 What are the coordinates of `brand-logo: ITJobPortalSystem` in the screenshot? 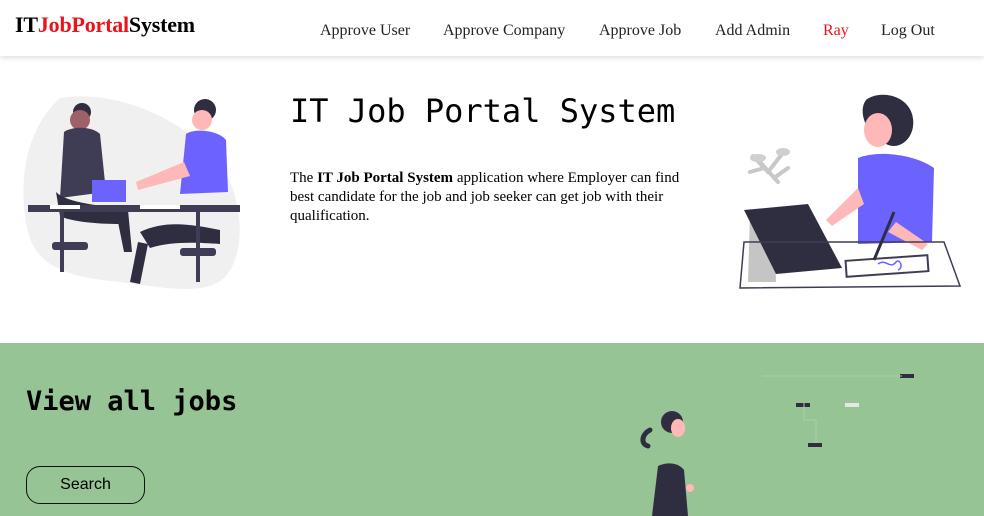 It's located at (105, 25).